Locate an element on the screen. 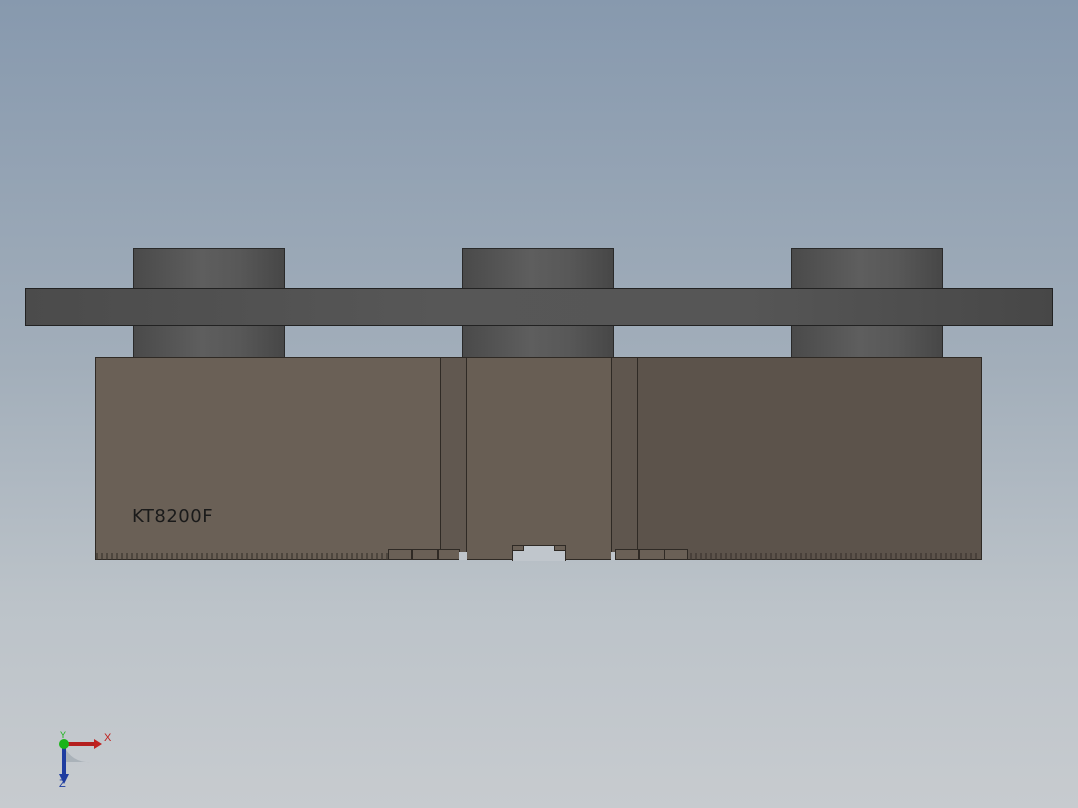 The image size is (1078, 808). chain-plate is located at coordinates (539, 307).